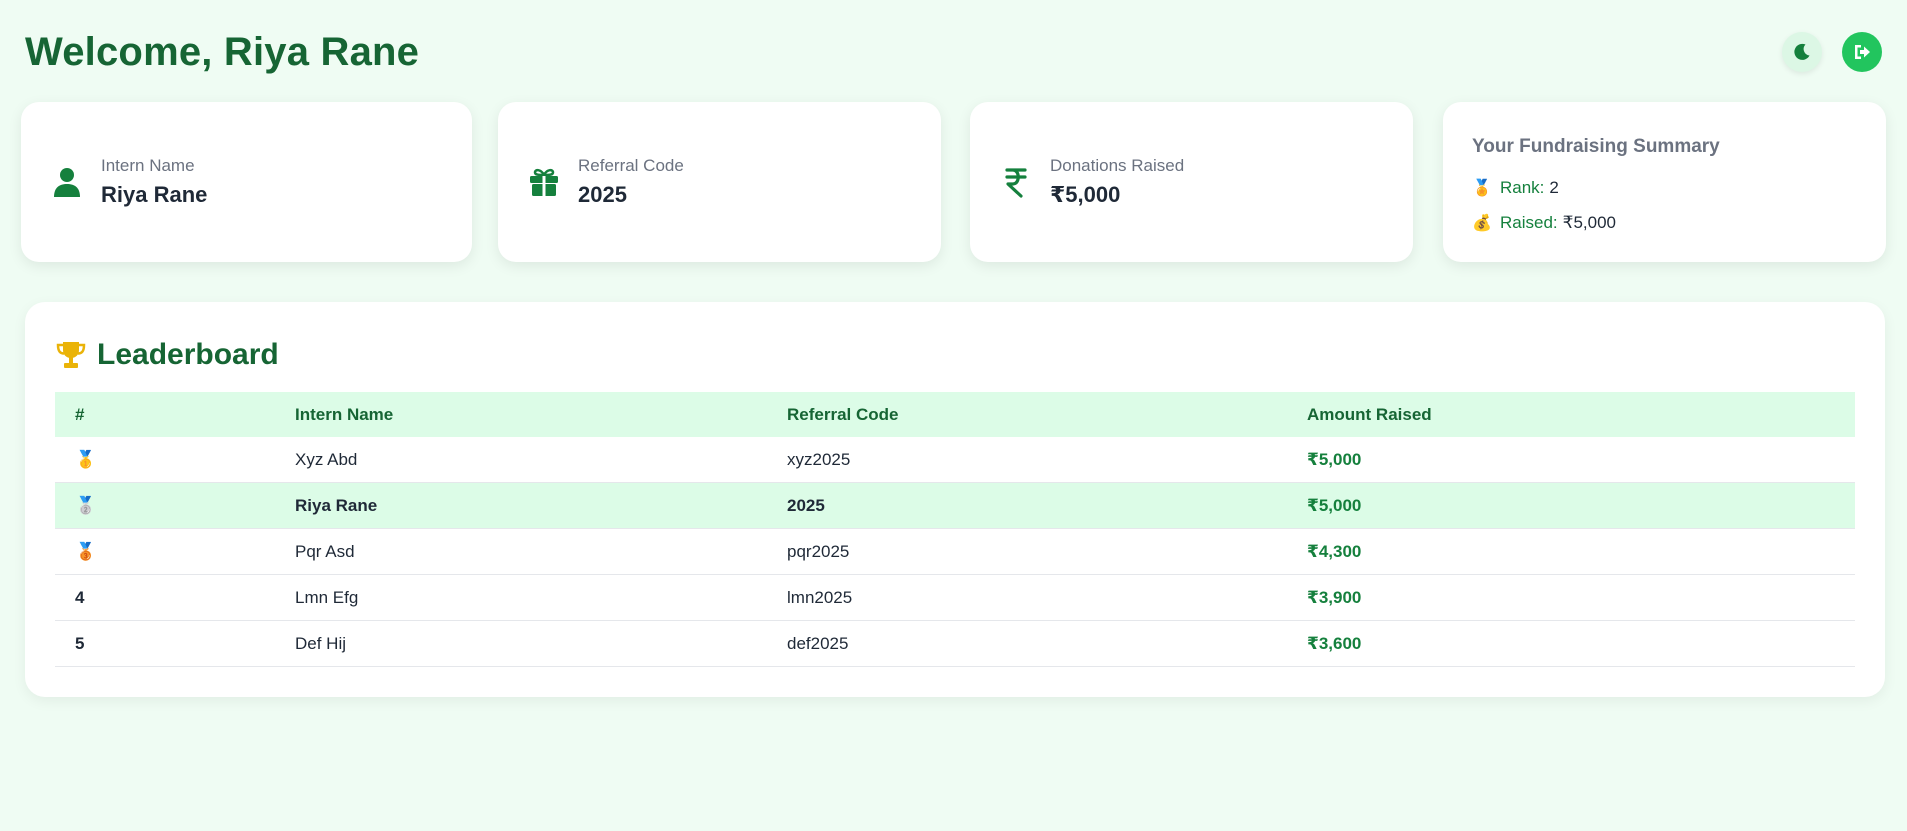  What do you see at coordinates (1589, 222) in the screenshot?
I see `raised-value: ₹5,000` at bounding box center [1589, 222].